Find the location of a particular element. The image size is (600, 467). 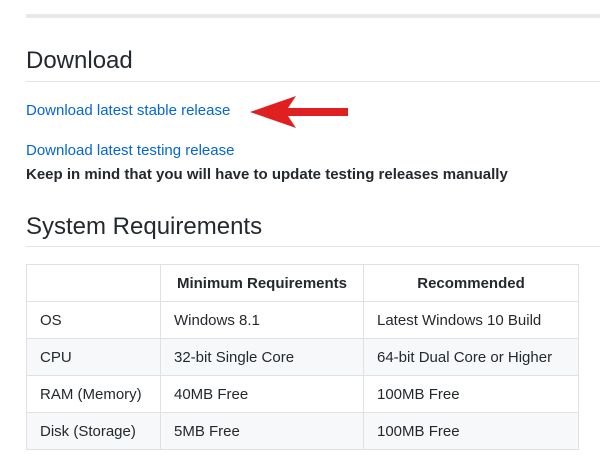

table-cell-recommended: Latest Windows 10 Build is located at coordinates (471, 320).